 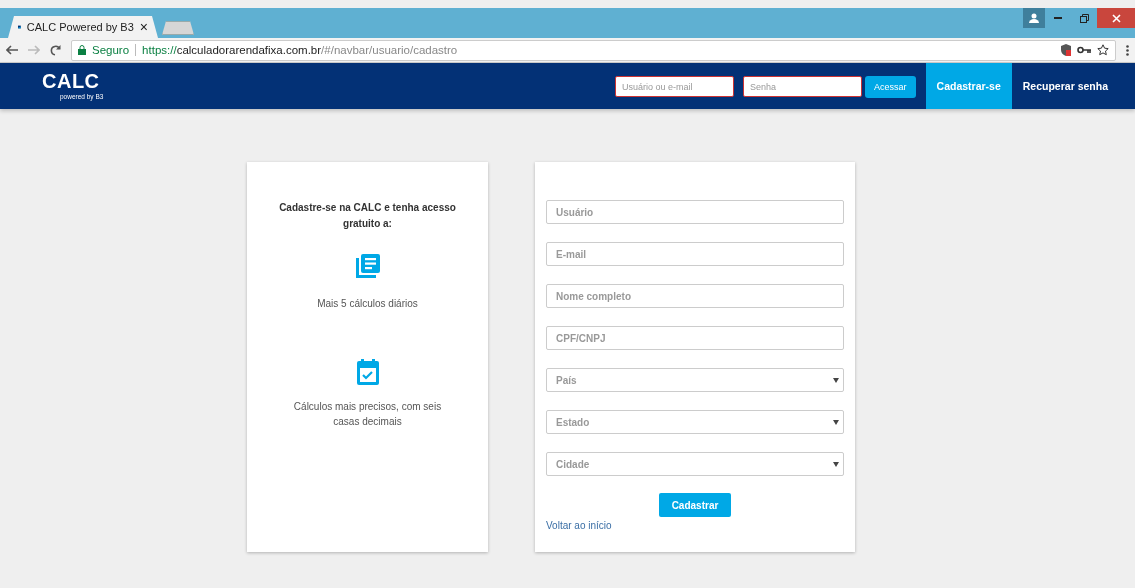 I want to click on input-field: E-mail, so click(x=695, y=254).